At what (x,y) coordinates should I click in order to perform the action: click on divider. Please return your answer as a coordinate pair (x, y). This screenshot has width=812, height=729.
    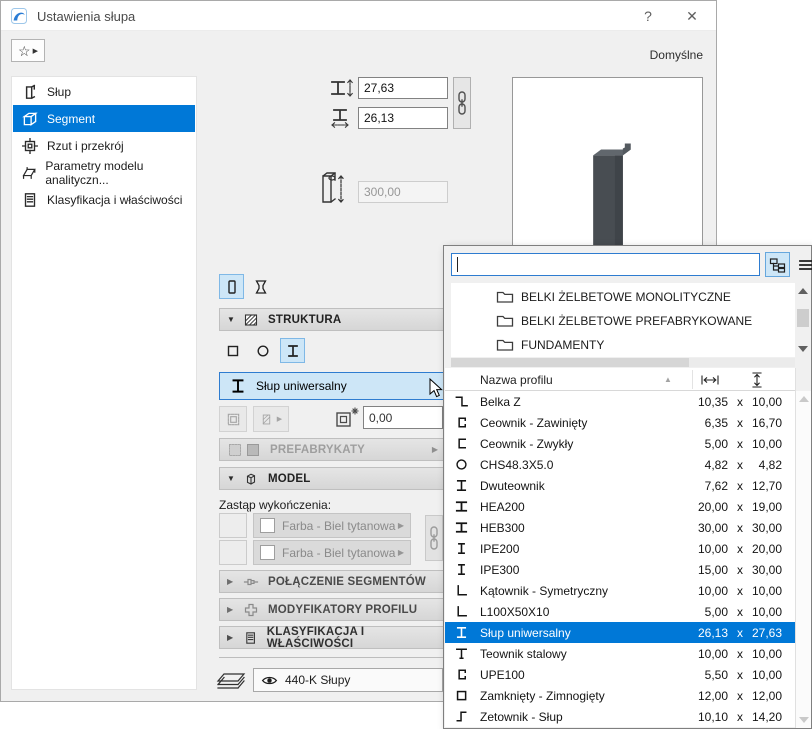
    Looking at the image, I should click on (332, 657).